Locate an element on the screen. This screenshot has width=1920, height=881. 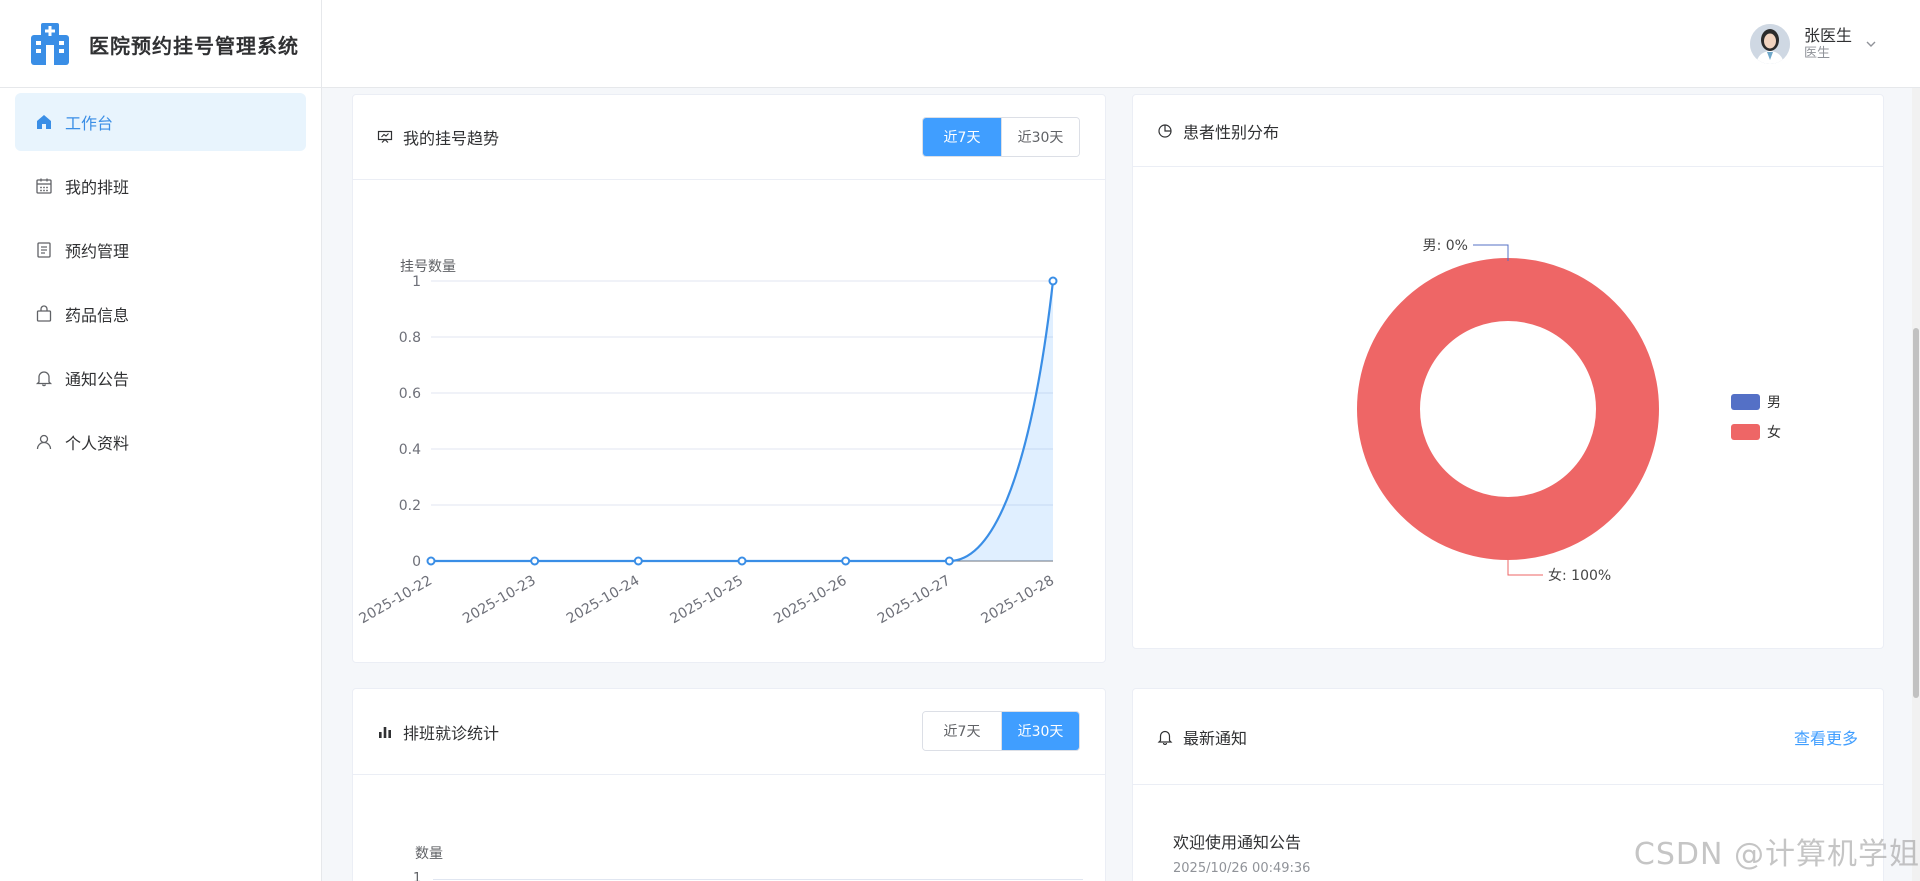
sidebar-item-label: 个人资料 is located at coordinates (97, 443).